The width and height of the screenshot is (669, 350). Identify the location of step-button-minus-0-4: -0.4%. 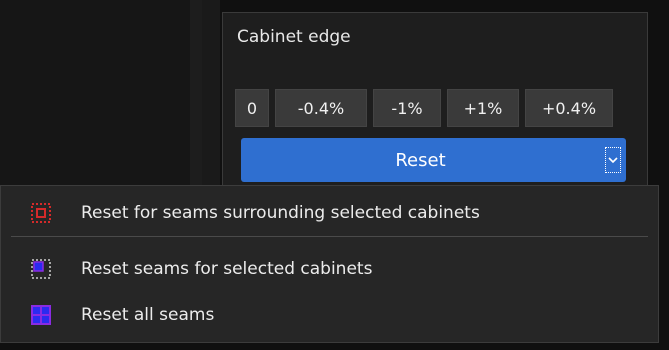
(321, 108).